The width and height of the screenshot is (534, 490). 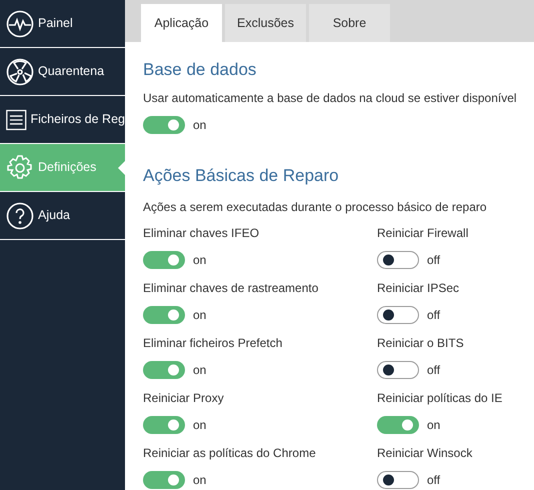 What do you see at coordinates (349, 23) in the screenshot?
I see `tab: Sobre` at bounding box center [349, 23].